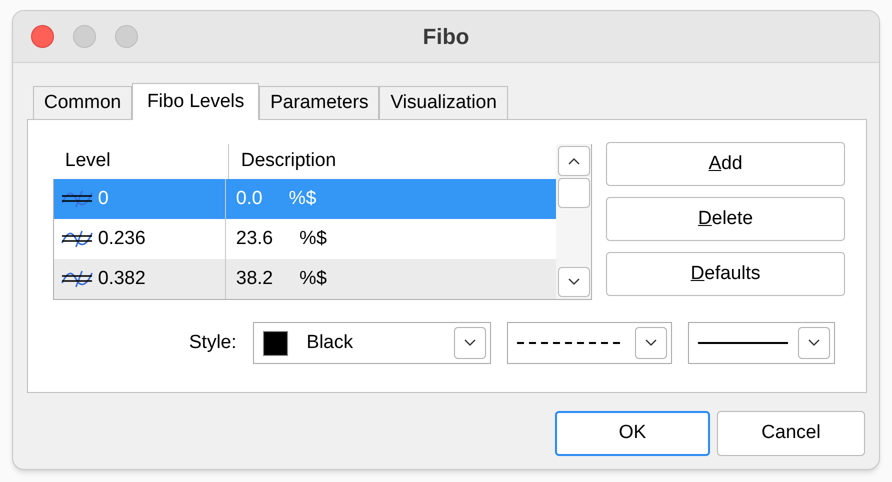 The width and height of the screenshot is (892, 482). I want to click on style-dropdown: Black, so click(371, 343).